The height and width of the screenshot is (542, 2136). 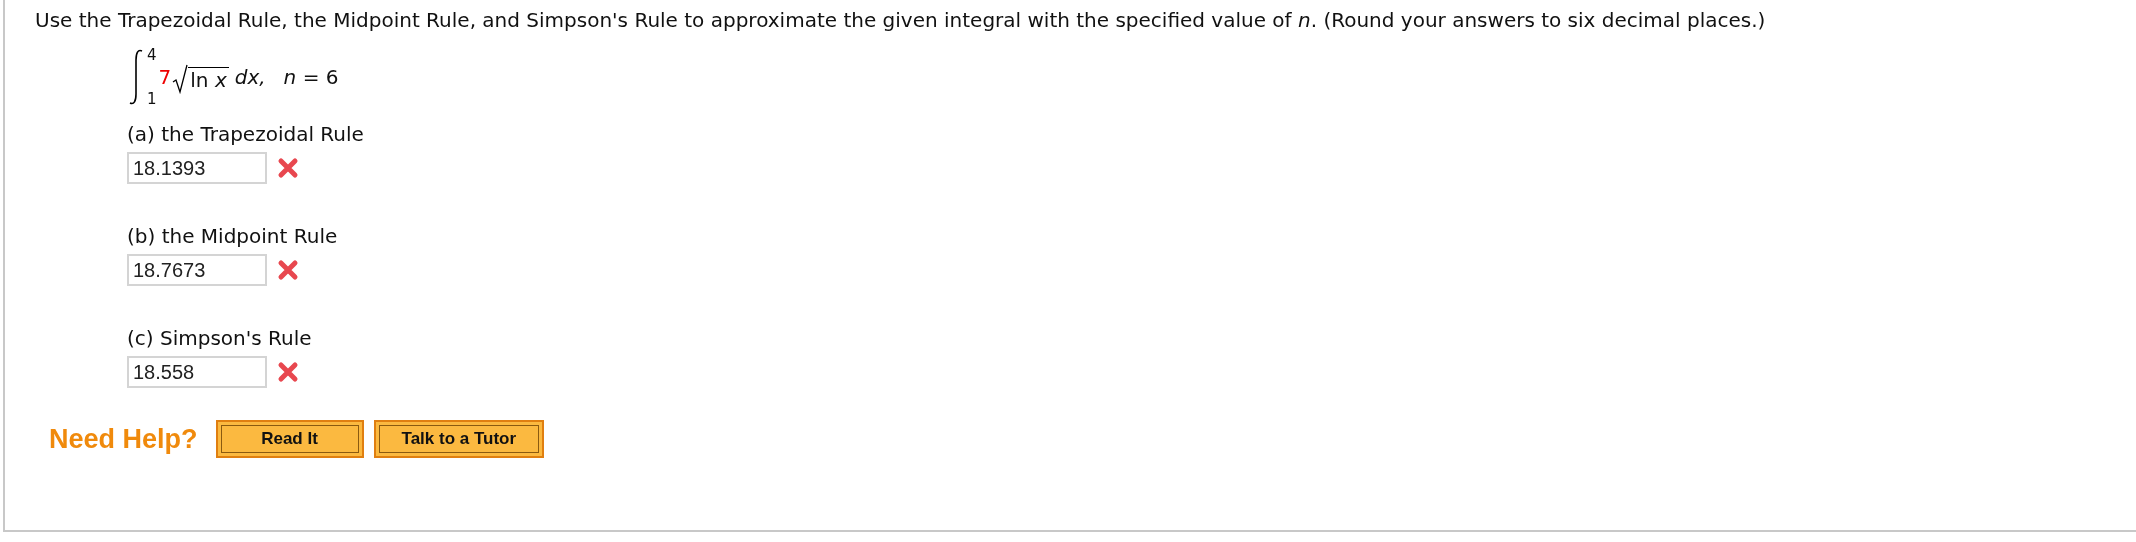 What do you see at coordinates (233, 236) in the screenshot?
I see `part-label: (b) the Midpoint Rule` at bounding box center [233, 236].